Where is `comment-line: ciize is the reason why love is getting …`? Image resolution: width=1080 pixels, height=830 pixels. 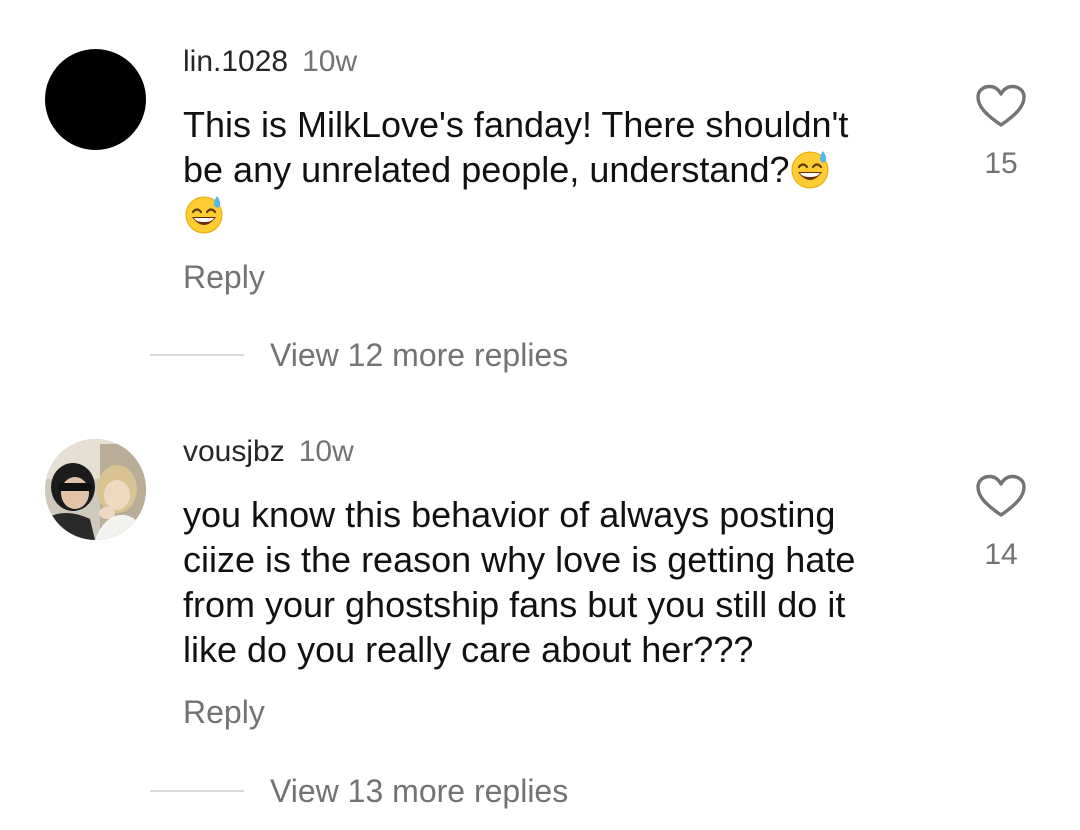 comment-line: ciize is the reason why love is getting … is located at coordinates (519, 559).